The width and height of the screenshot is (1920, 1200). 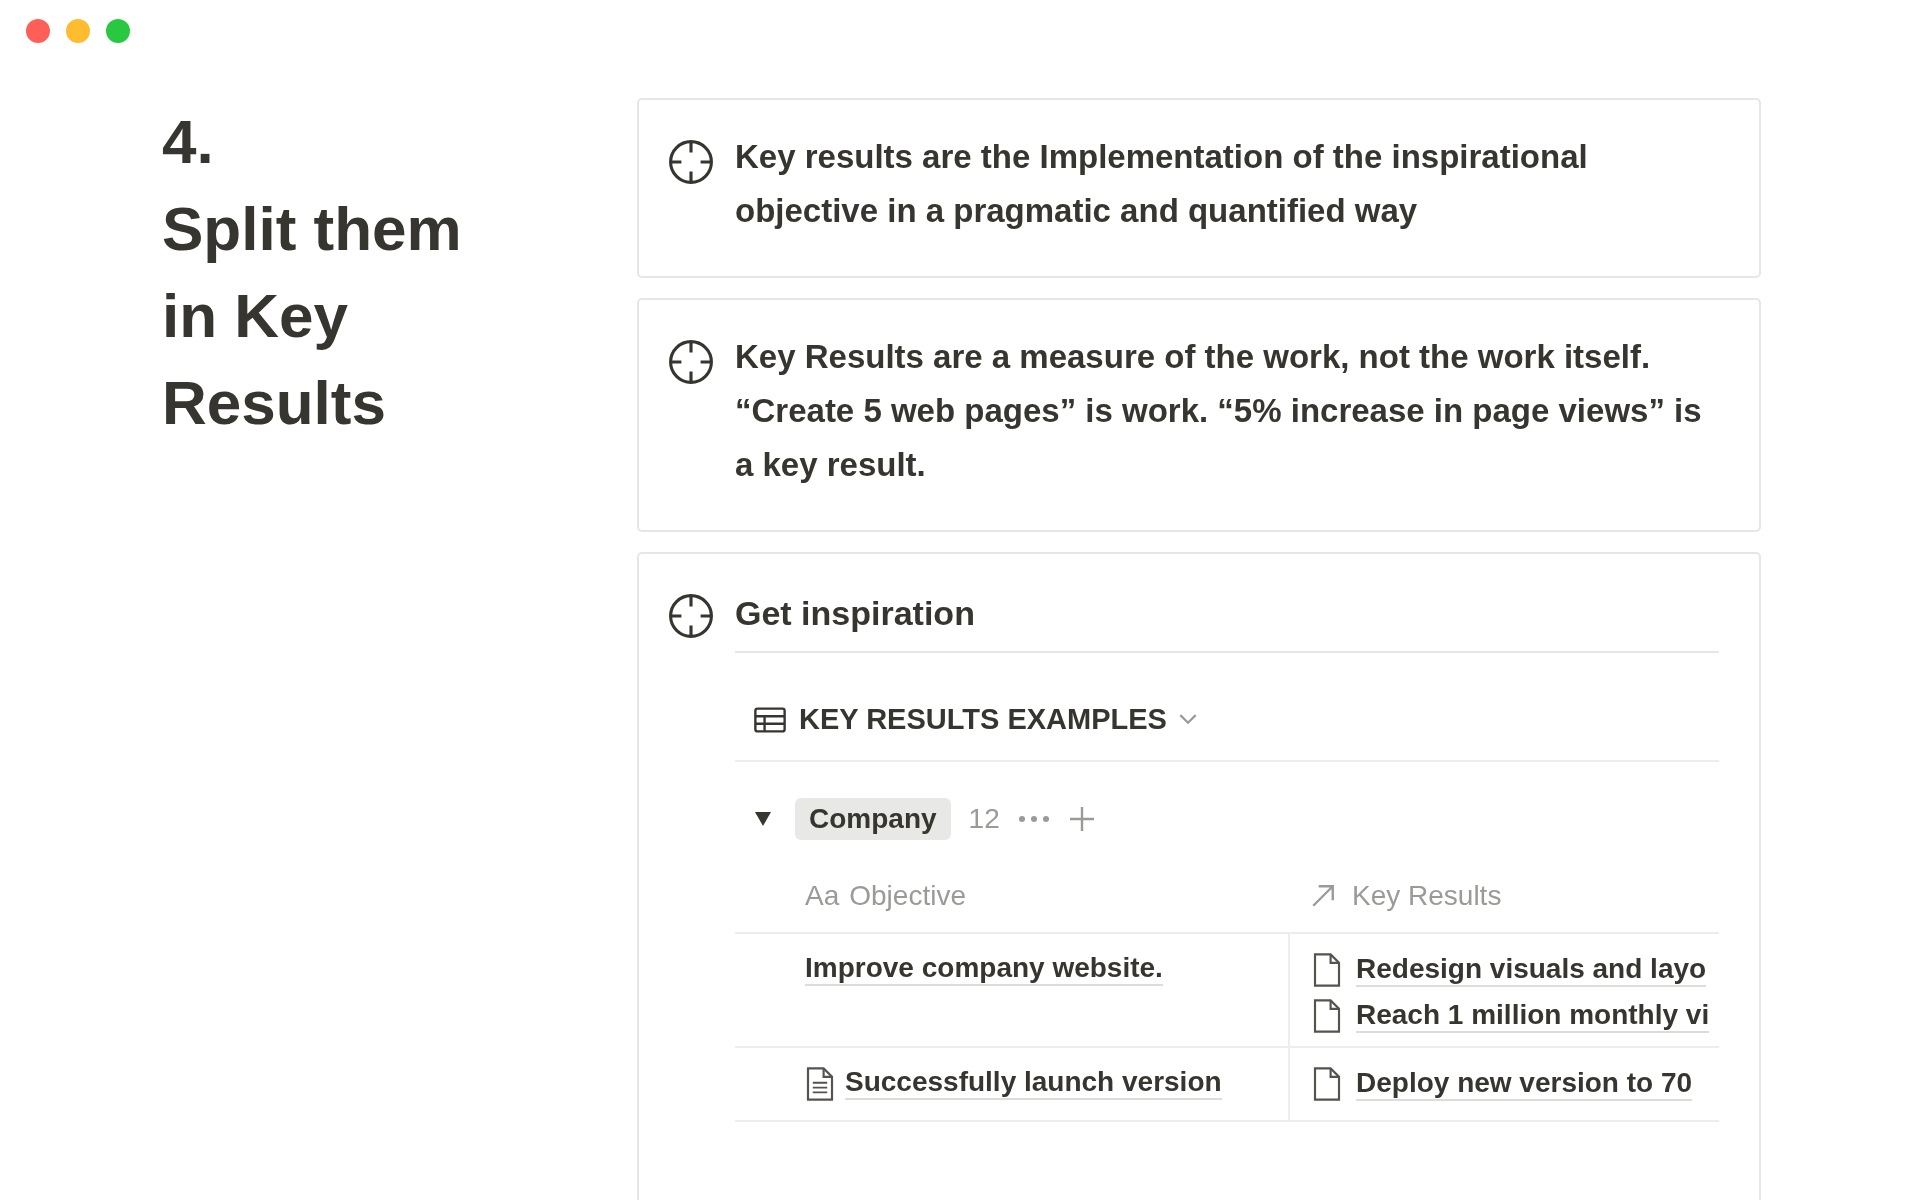 What do you see at coordinates (770, 719) in the screenshot?
I see `table-icon` at bounding box center [770, 719].